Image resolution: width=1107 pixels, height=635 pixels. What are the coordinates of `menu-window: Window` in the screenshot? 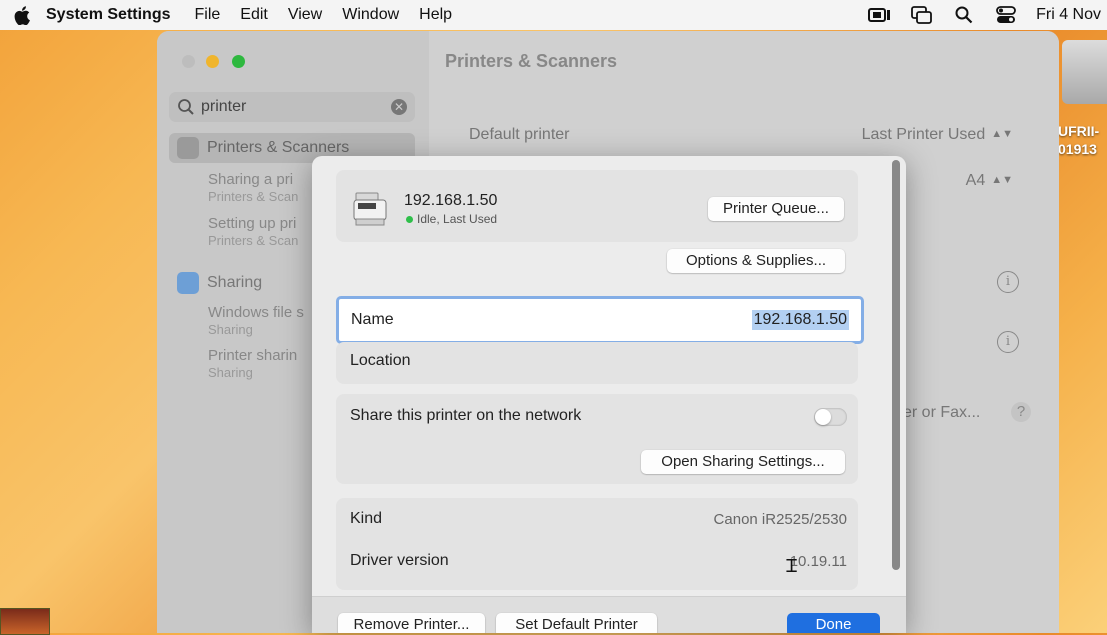 It's located at (370, 15).